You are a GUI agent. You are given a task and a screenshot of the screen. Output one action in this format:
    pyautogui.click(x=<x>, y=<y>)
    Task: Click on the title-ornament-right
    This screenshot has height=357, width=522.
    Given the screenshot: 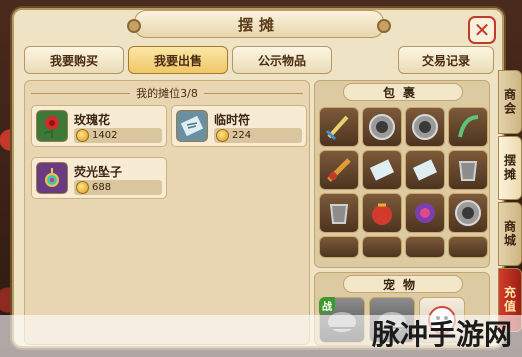 What is the action you would take?
    pyautogui.click(x=384, y=26)
    